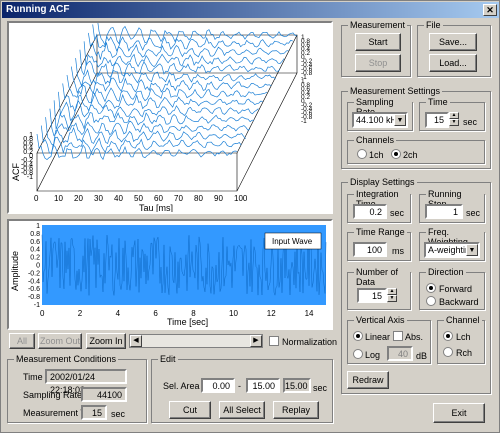 The height and width of the screenshot is (433, 500). What do you see at coordinates (58, 198) in the screenshot?
I see `acf-xtick-label: 10` at bounding box center [58, 198].